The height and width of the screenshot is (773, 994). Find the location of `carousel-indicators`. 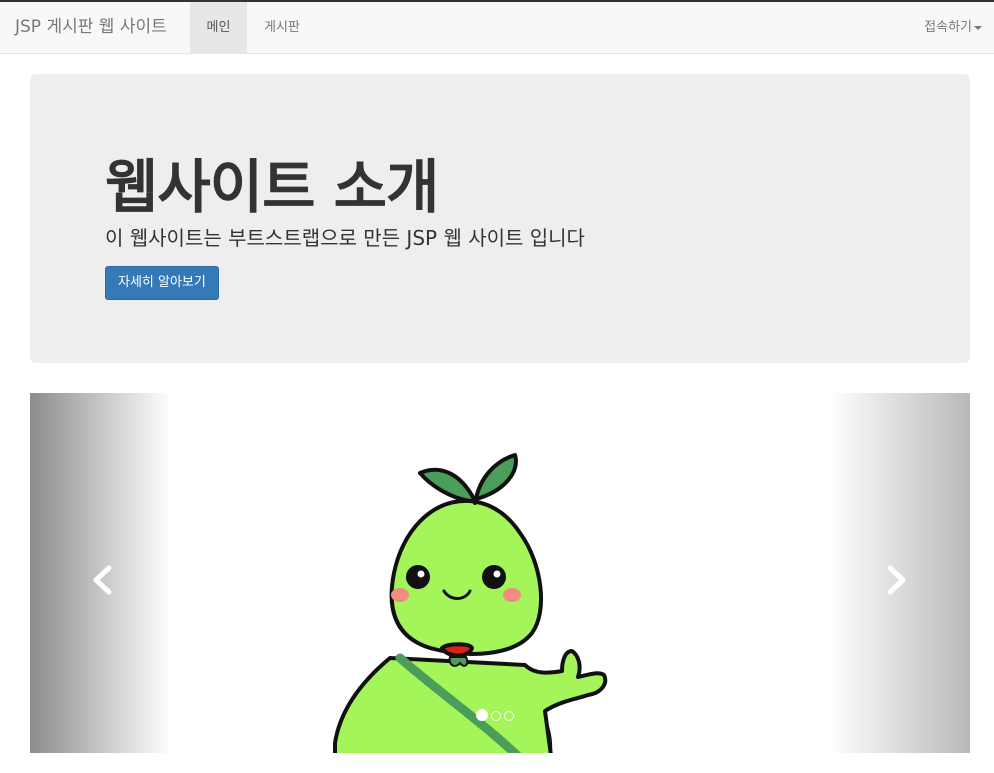

carousel-indicators is located at coordinates (496, 713).